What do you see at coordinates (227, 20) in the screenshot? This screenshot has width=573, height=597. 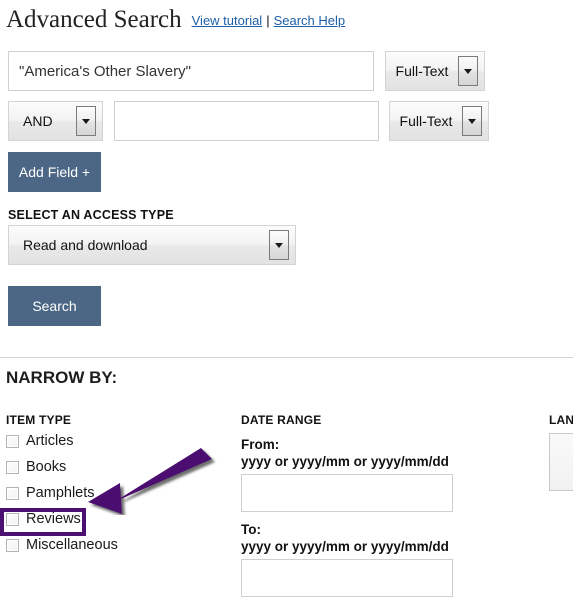 I see `view-tutorial-link: View tutorial` at bounding box center [227, 20].